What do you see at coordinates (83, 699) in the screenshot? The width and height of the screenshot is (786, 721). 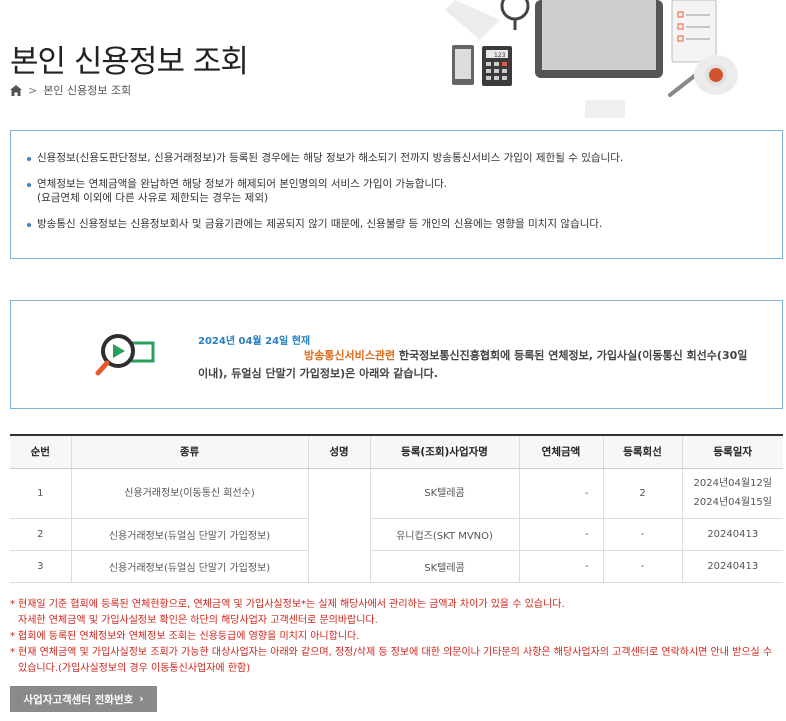 I see `company-phone-button: 사업자고객센터 전화번호 ›` at bounding box center [83, 699].